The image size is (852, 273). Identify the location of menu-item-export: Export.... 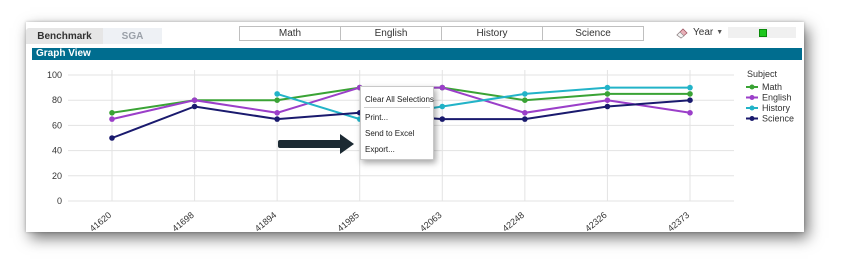
(380, 149).